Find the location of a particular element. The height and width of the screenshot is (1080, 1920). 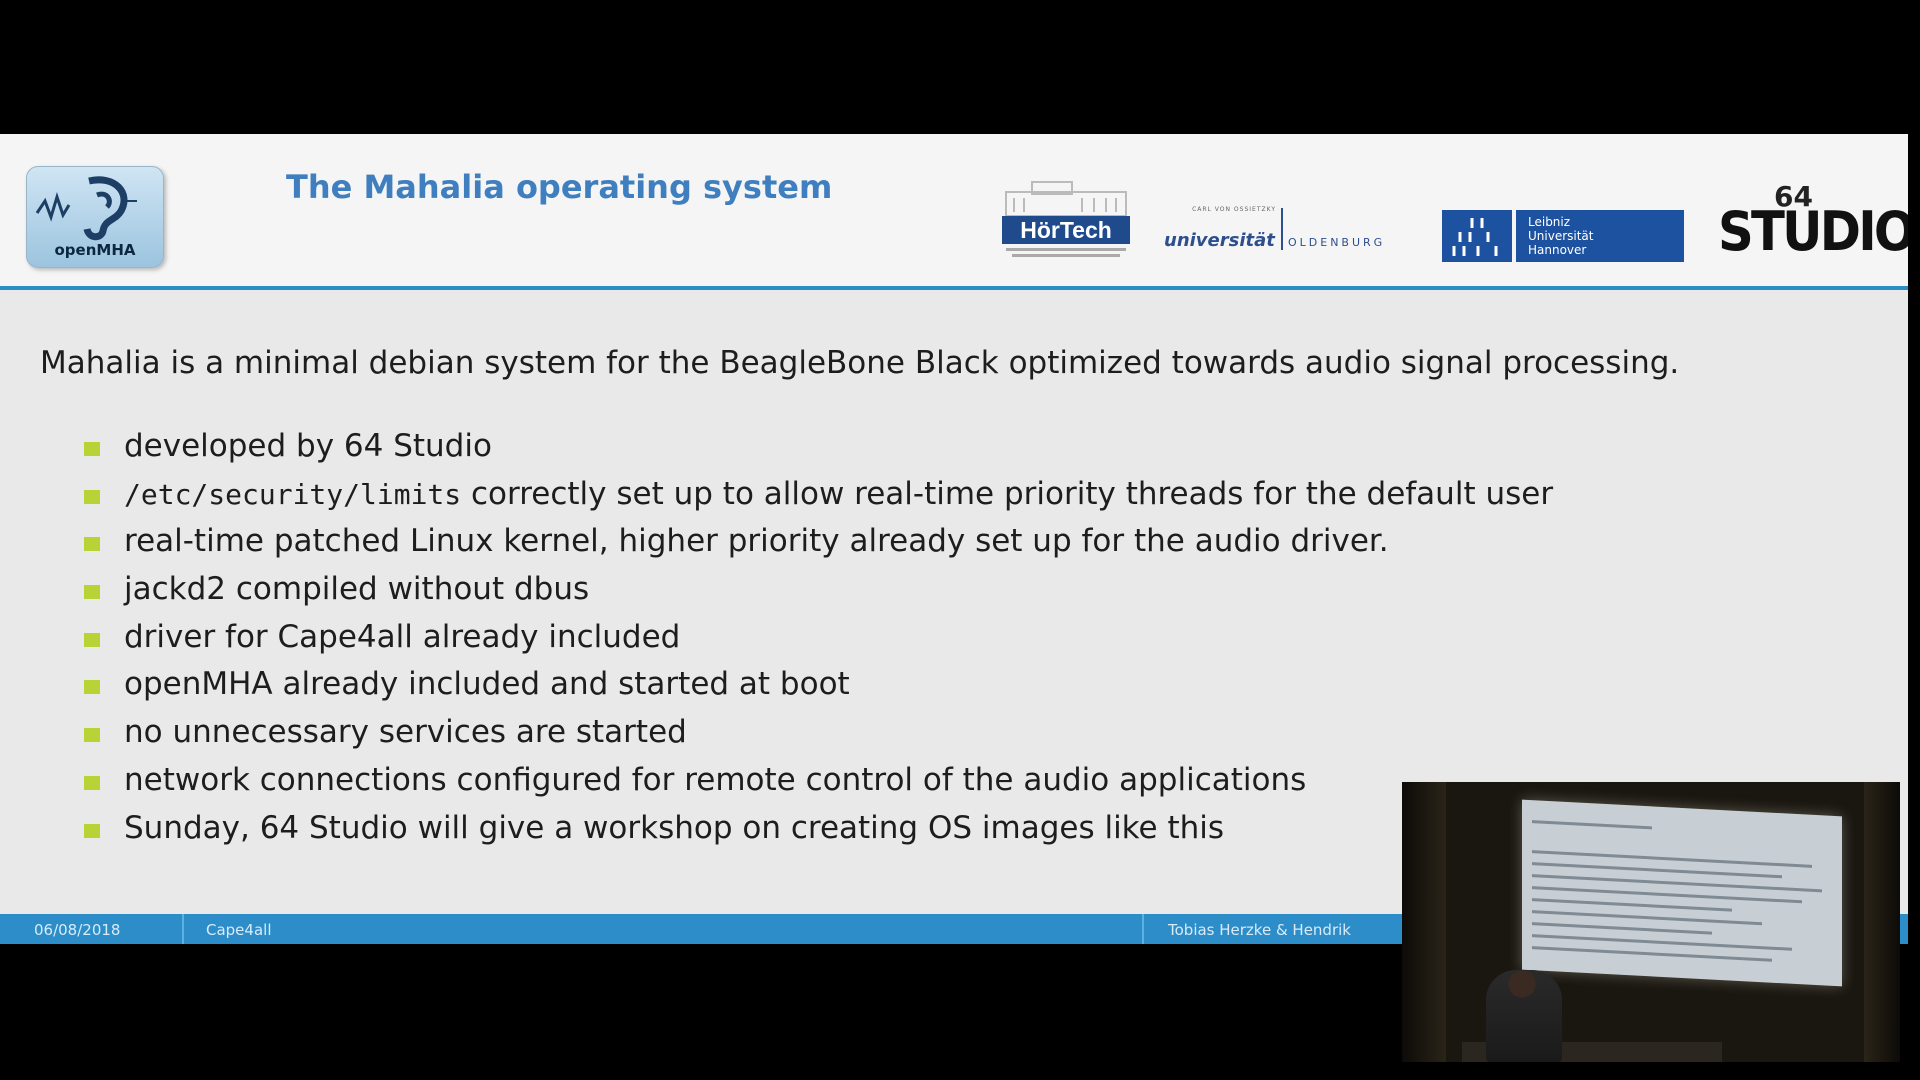

openmha-logo-text: openMHA is located at coordinates (95, 250).